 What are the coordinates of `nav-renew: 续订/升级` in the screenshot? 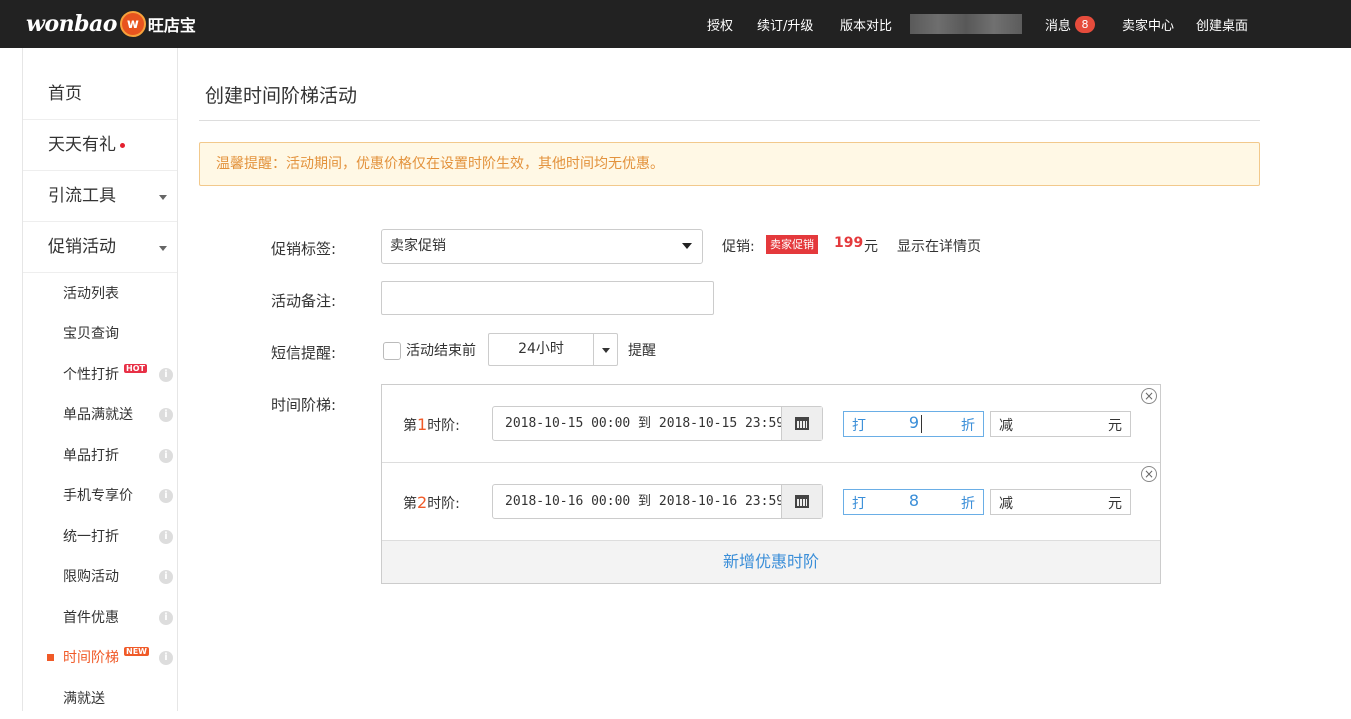 It's located at (785, 24).